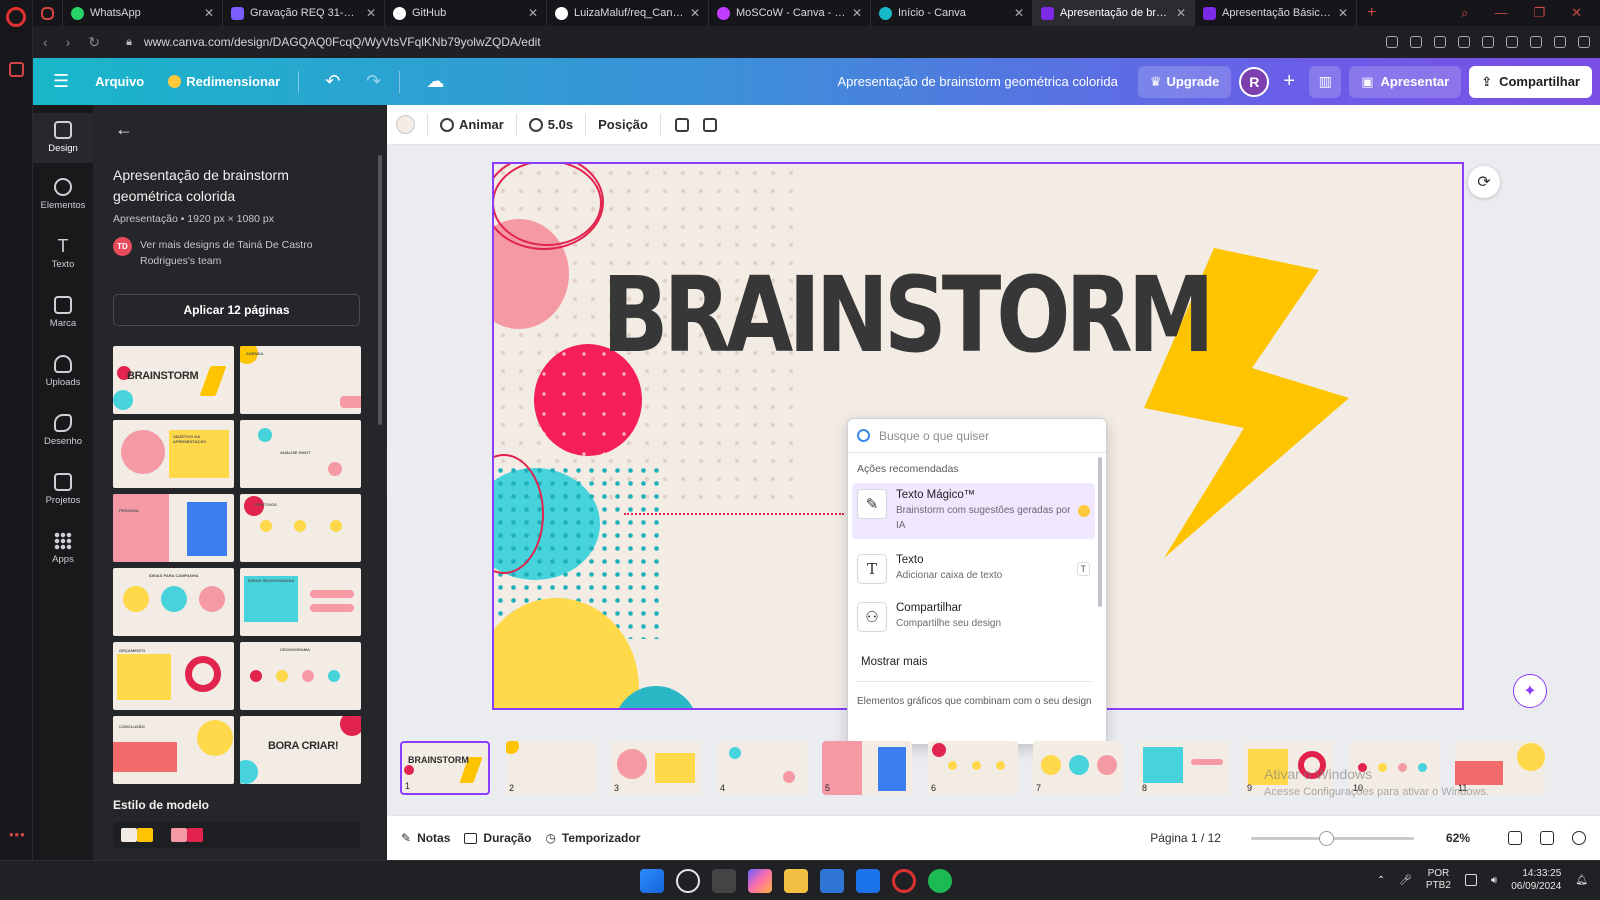  What do you see at coordinates (796, 881) in the screenshot?
I see `file-explorer-icon` at bounding box center [796, 881].